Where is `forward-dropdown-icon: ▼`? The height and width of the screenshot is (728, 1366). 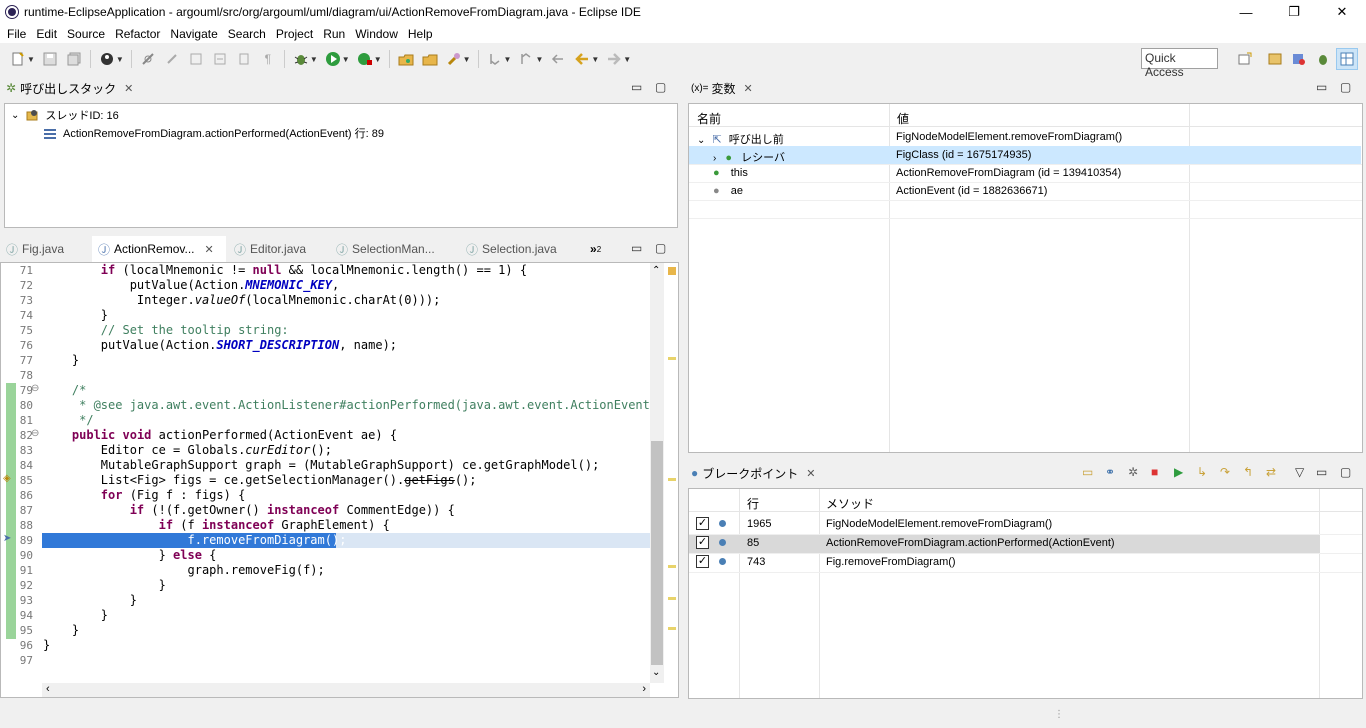 forward-dropdown-icon: ▼ is located at coordinates (627, 59).